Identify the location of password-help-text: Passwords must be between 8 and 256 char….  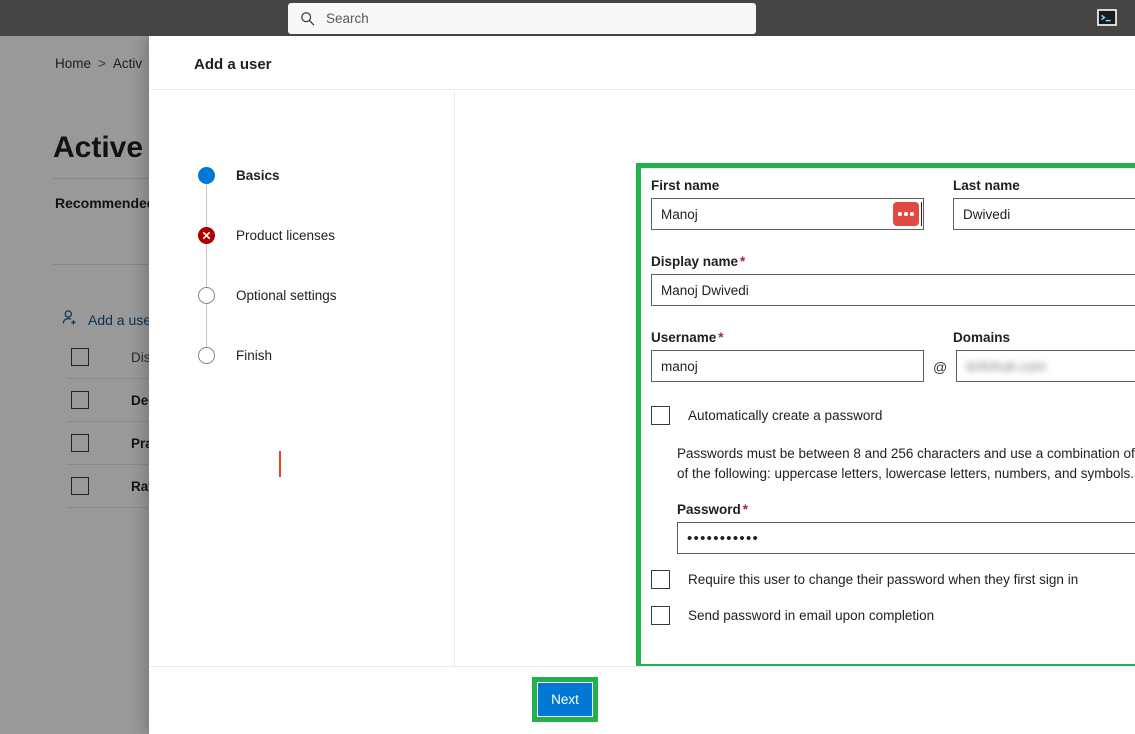
(906, 463).